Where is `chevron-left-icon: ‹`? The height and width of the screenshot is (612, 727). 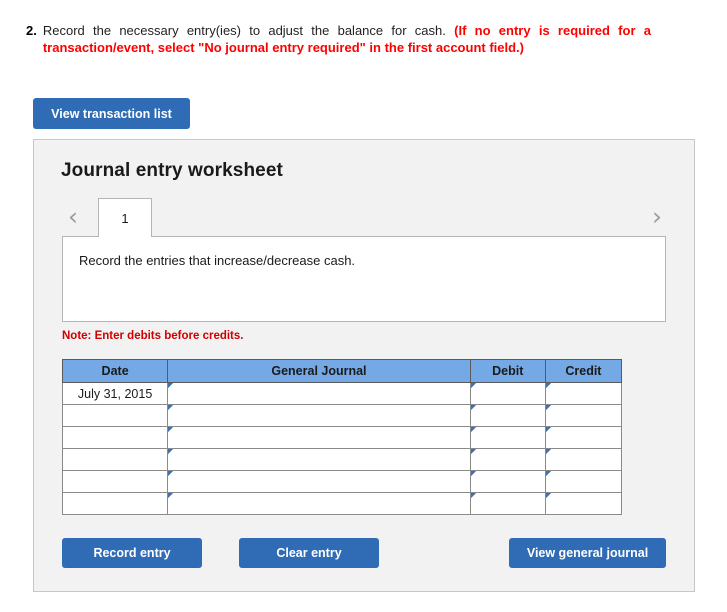 chevron-left-icon: ‹ is located at coordinates (73, 217).